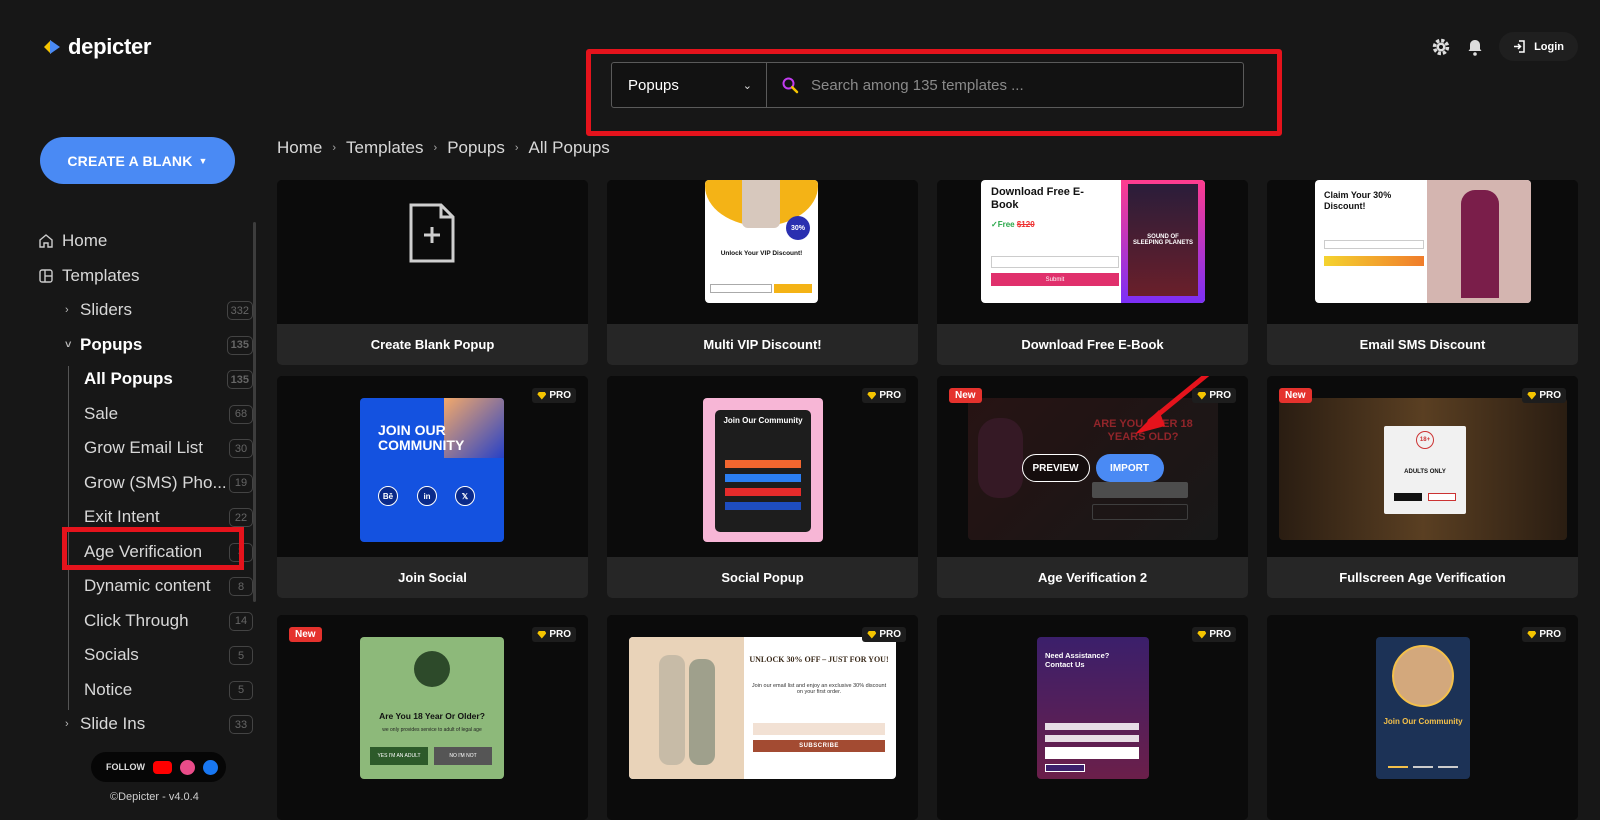  What do you see at coordinates (162, 767) in the screenshot?
I see `youtube-icon` at bounding box center [162, 767].